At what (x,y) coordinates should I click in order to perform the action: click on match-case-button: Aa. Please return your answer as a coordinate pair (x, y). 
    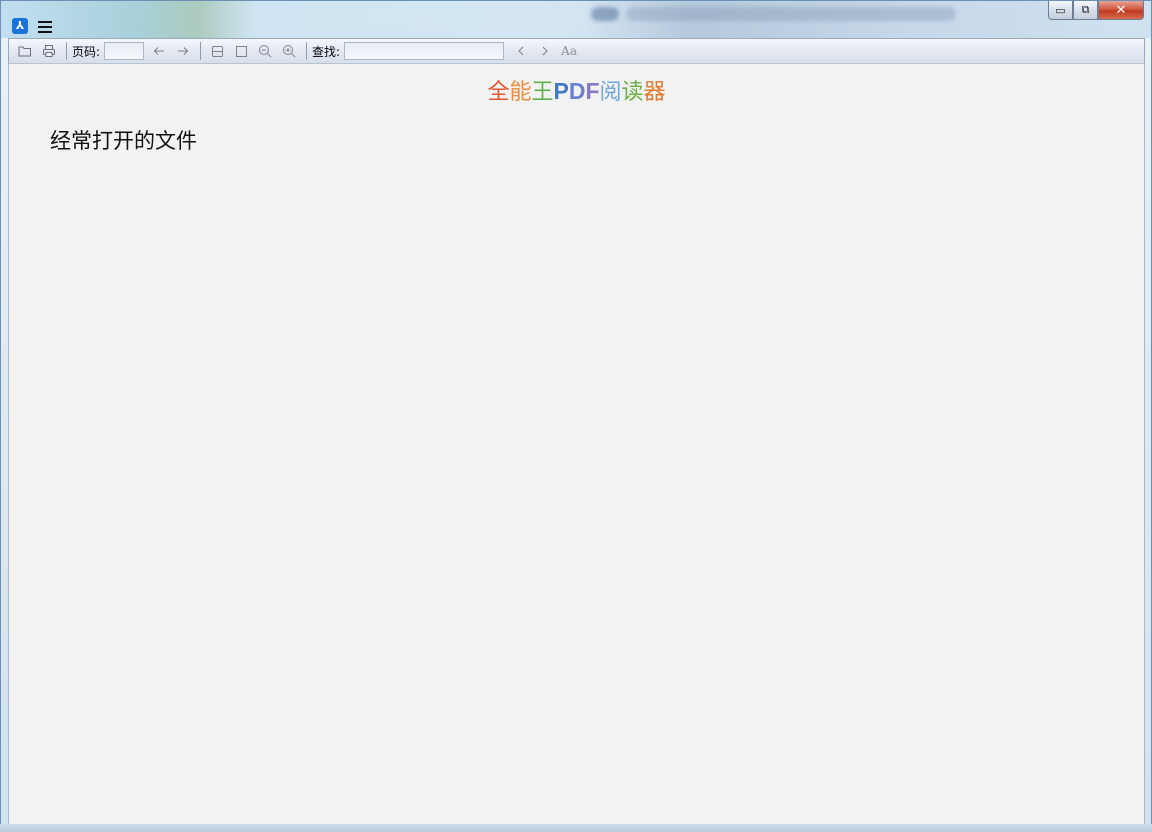
    Looking at the image, I should click on (569, 51).